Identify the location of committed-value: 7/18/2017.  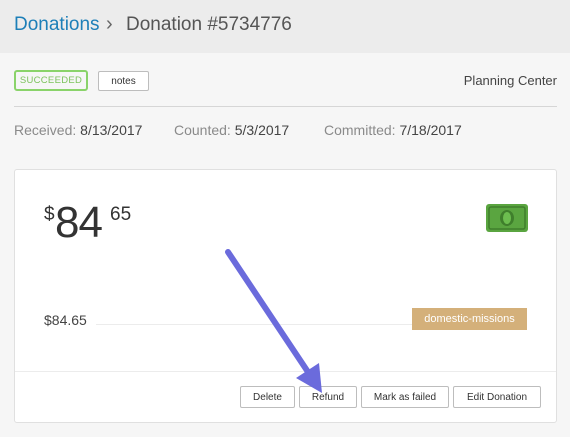
(430, 130).